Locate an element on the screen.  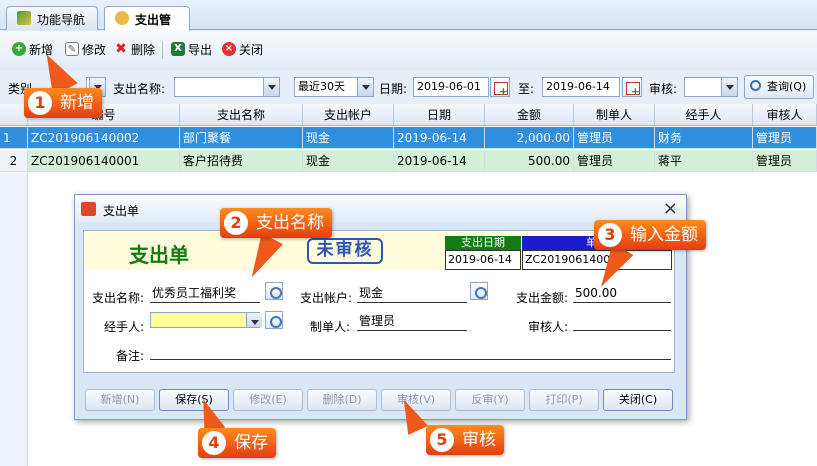
remark-label: 备注: is located at coordinates (130, 356).